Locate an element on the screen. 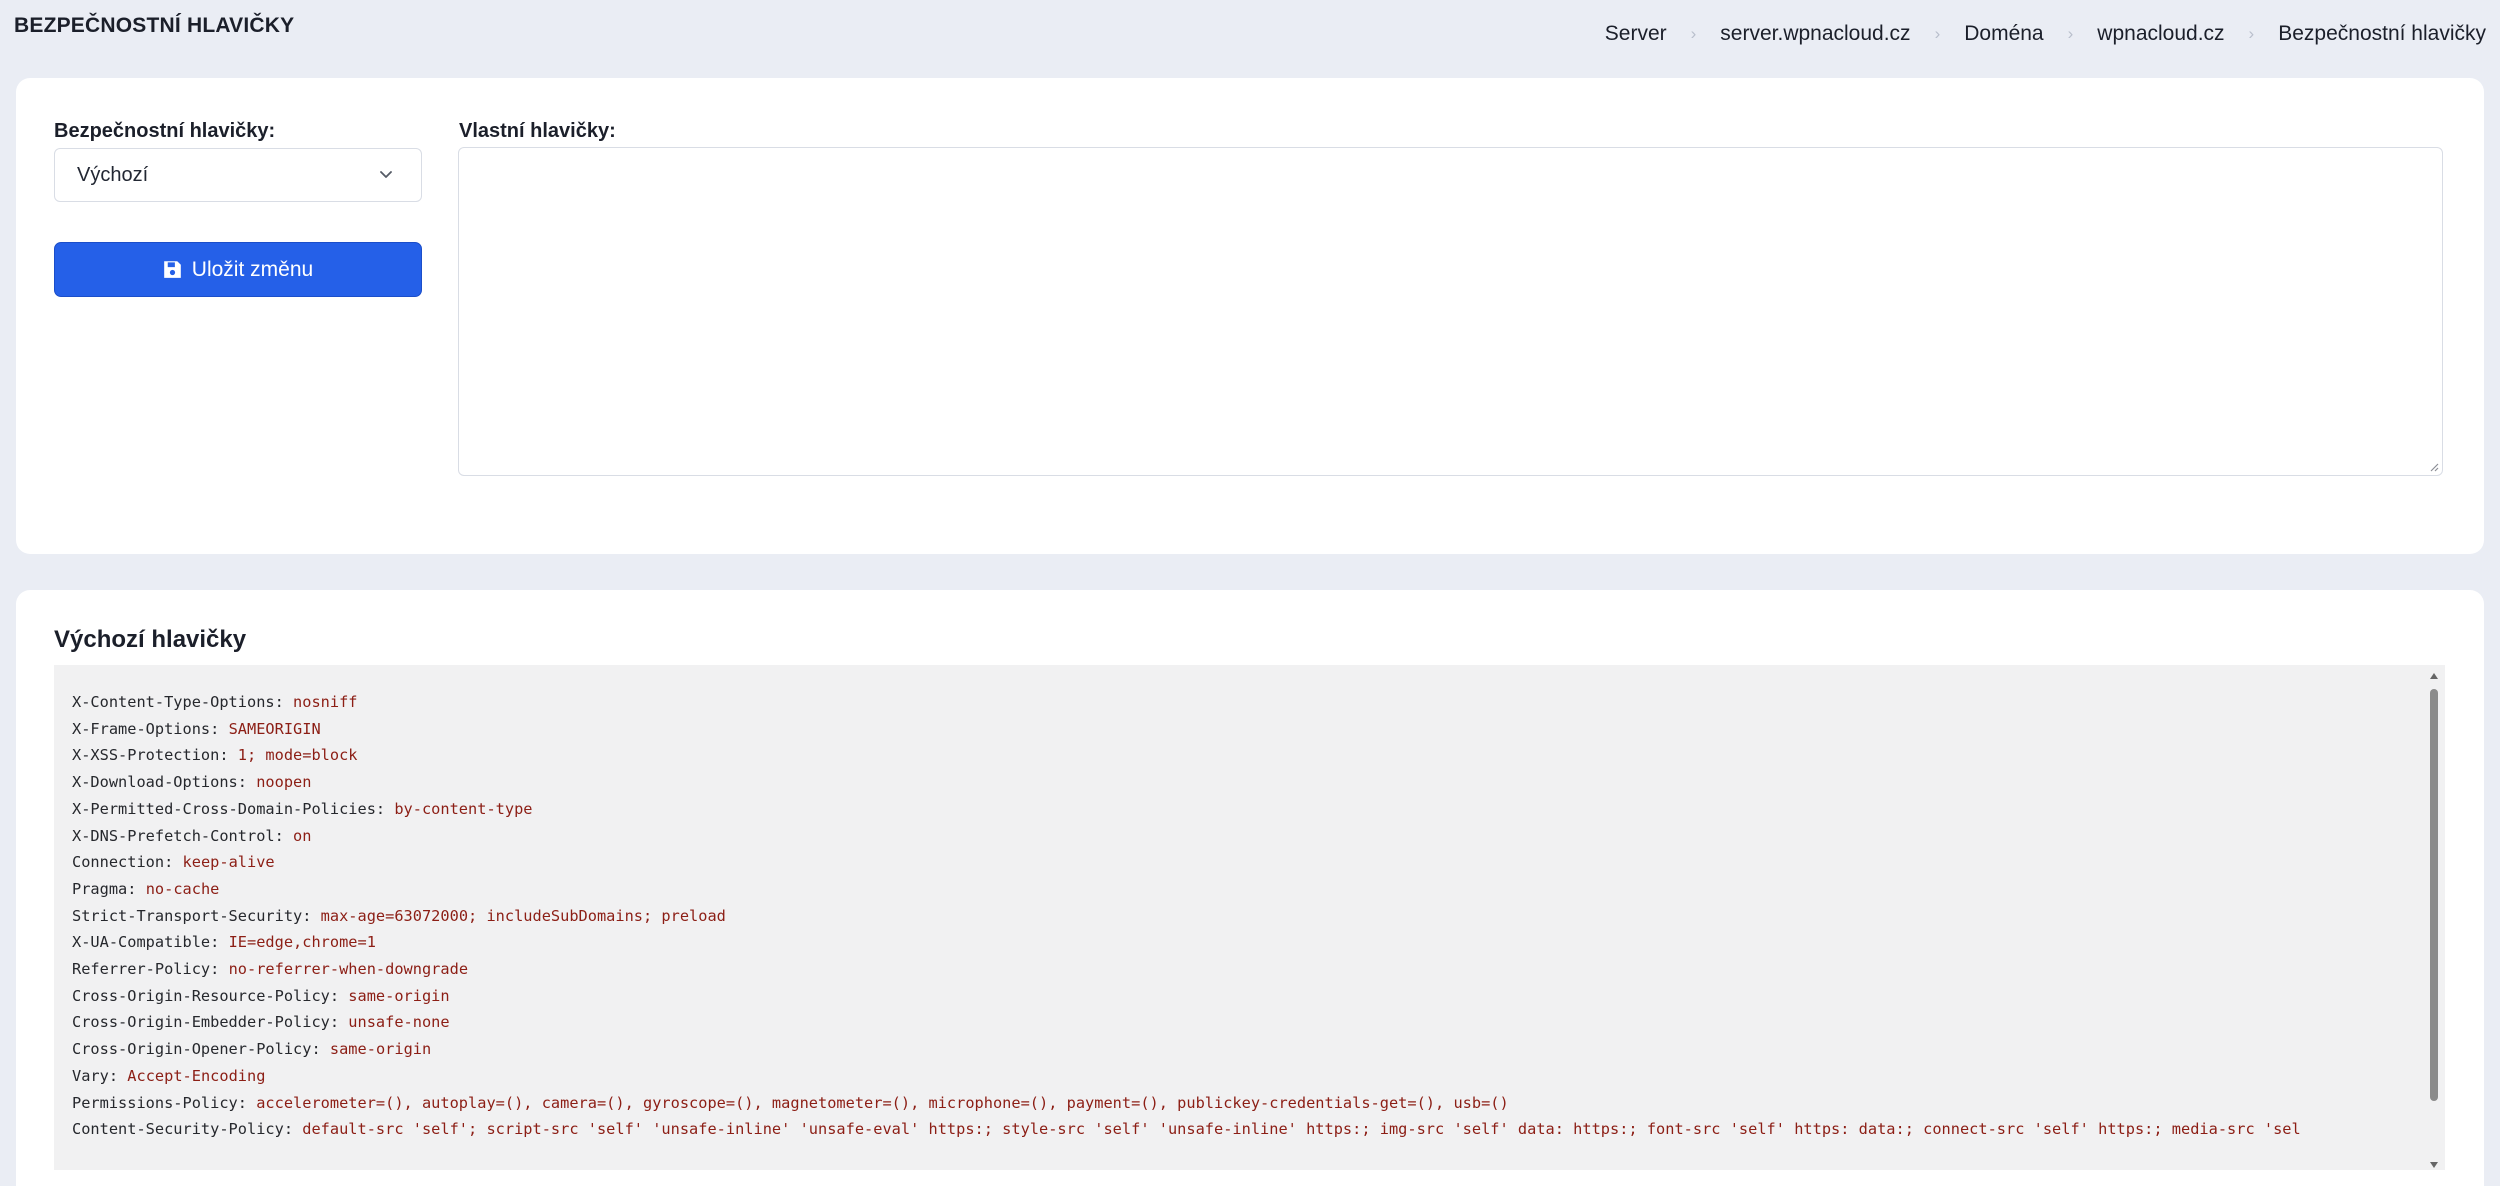 The height and width of the screenshot is (1186, 2500). breadcrumb-server: Server is located at coordinates (1636, 34).